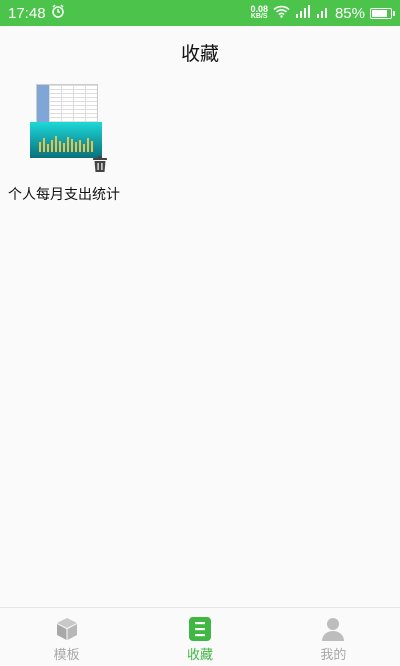 The image size is (400, 666). I want to click on battery-icon, so click(382, 13).